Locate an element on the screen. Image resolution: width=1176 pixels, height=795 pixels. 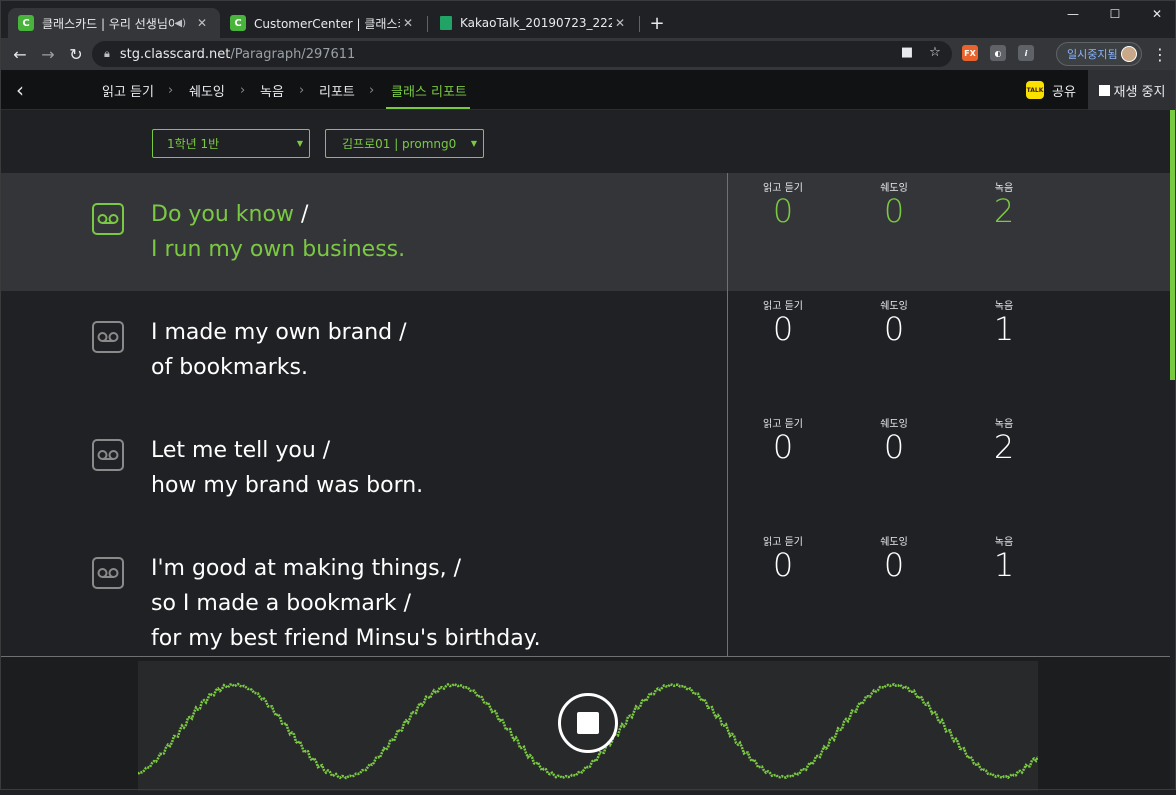
sentence-text: I made my own brand / of bookmarks. is located at coordinates (279, 350).